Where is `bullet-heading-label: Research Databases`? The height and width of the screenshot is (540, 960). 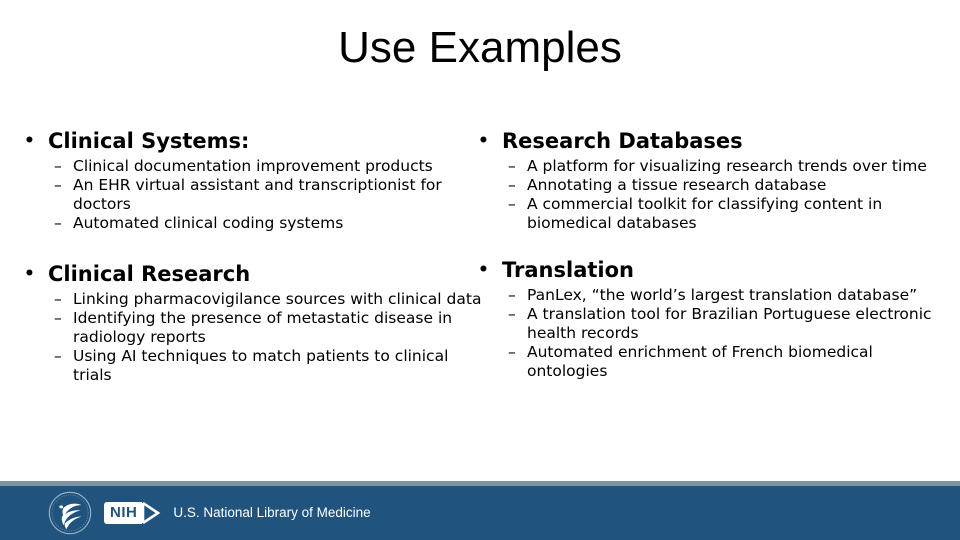
bullet-heading-label: Research Databases is located at coordinates (622, 141).